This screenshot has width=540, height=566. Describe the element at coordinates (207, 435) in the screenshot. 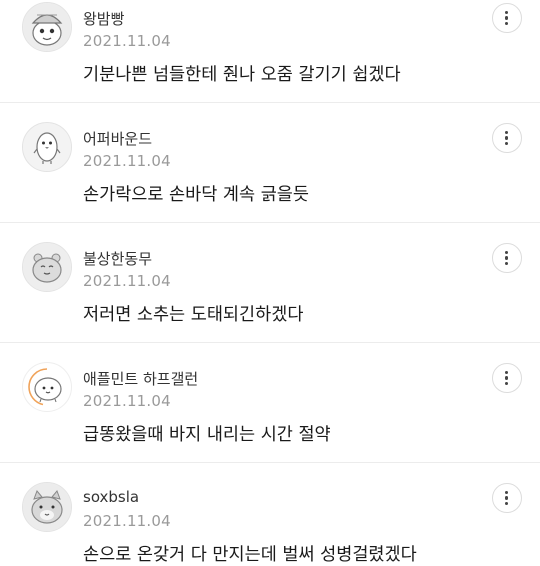

I see `comment-text: 급똥왔을때 바지 내리는 시간 절약` at that location.